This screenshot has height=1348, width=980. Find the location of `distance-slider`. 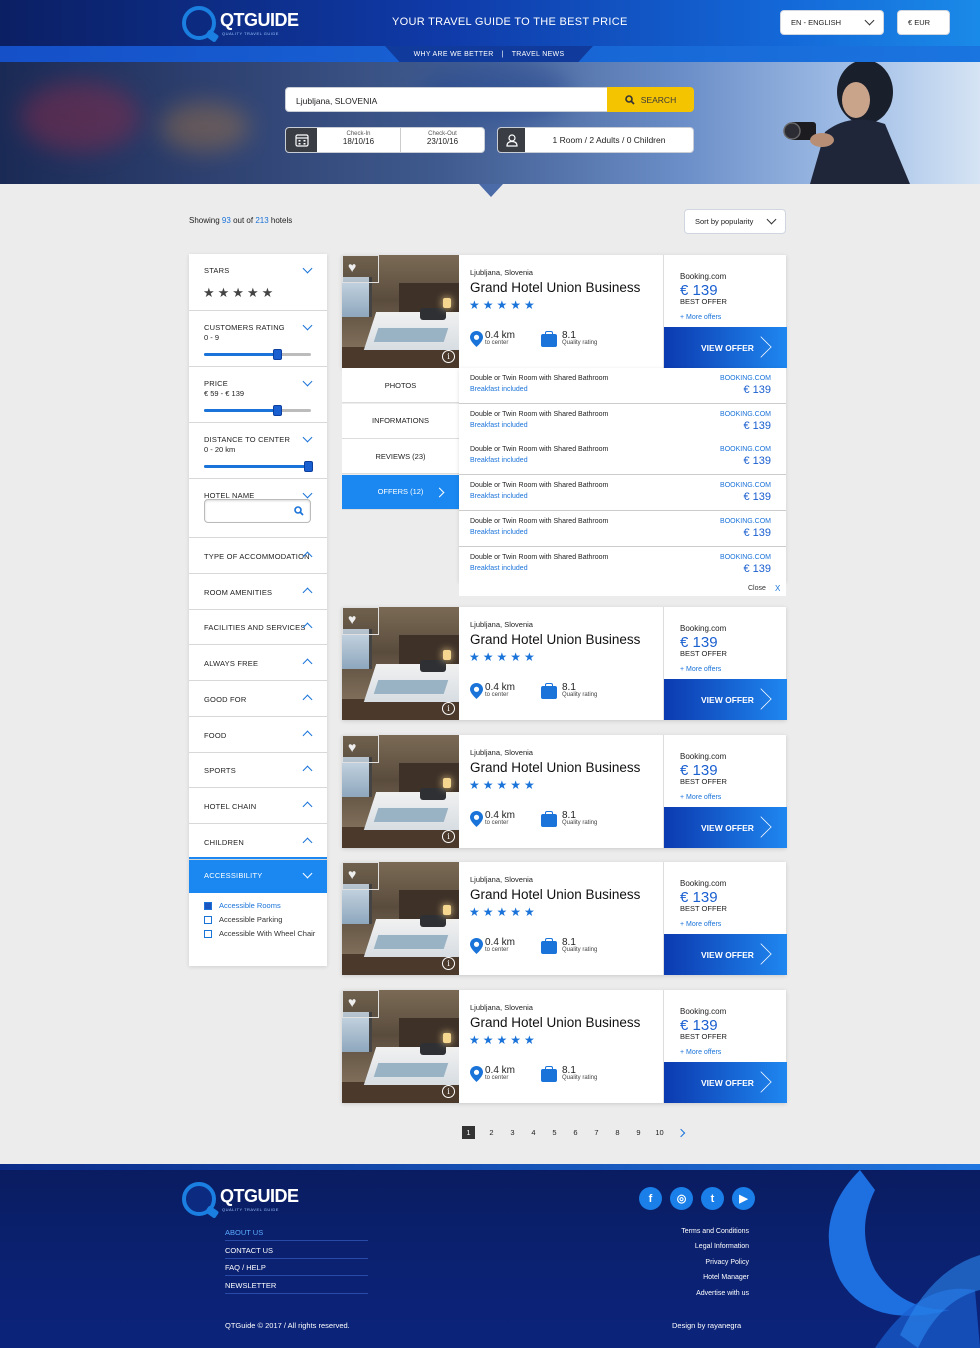

distance-slider is located at coordinates (258, 466).